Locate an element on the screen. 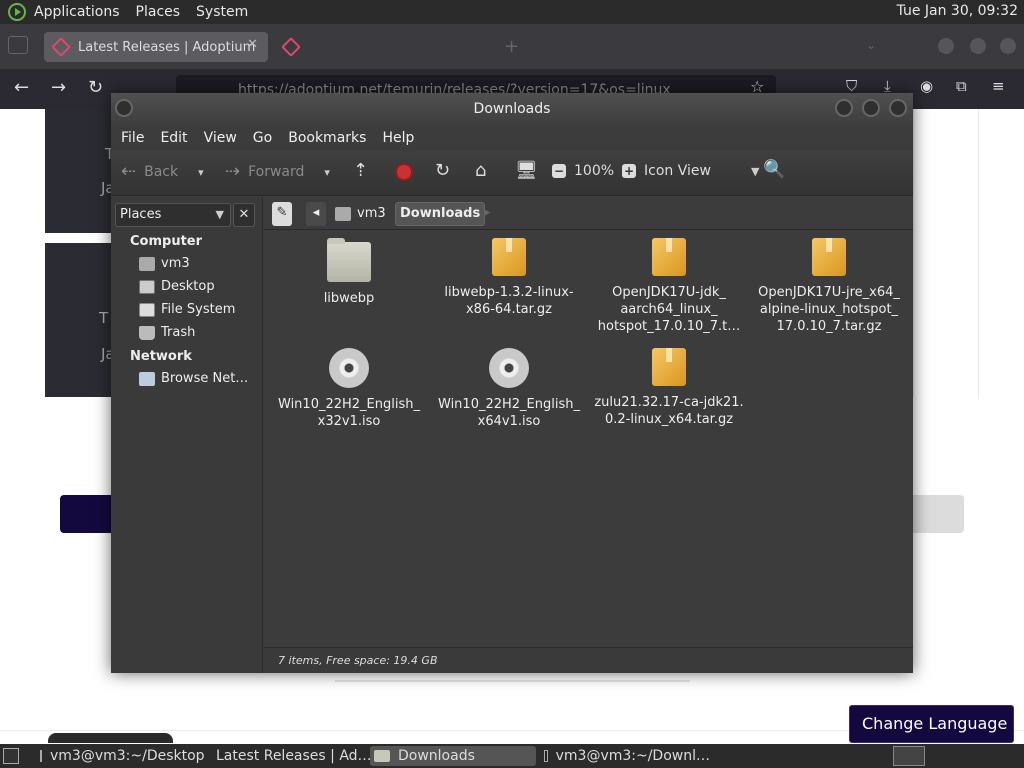  tab-overview-icon is located at coordinates (18, 45).